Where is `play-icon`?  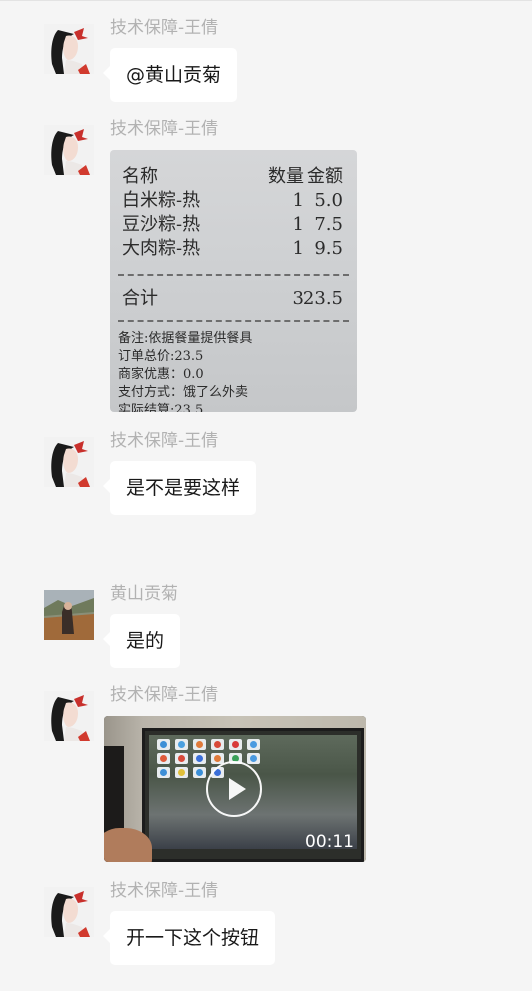 play-icon is located at coordinates (234, 789).